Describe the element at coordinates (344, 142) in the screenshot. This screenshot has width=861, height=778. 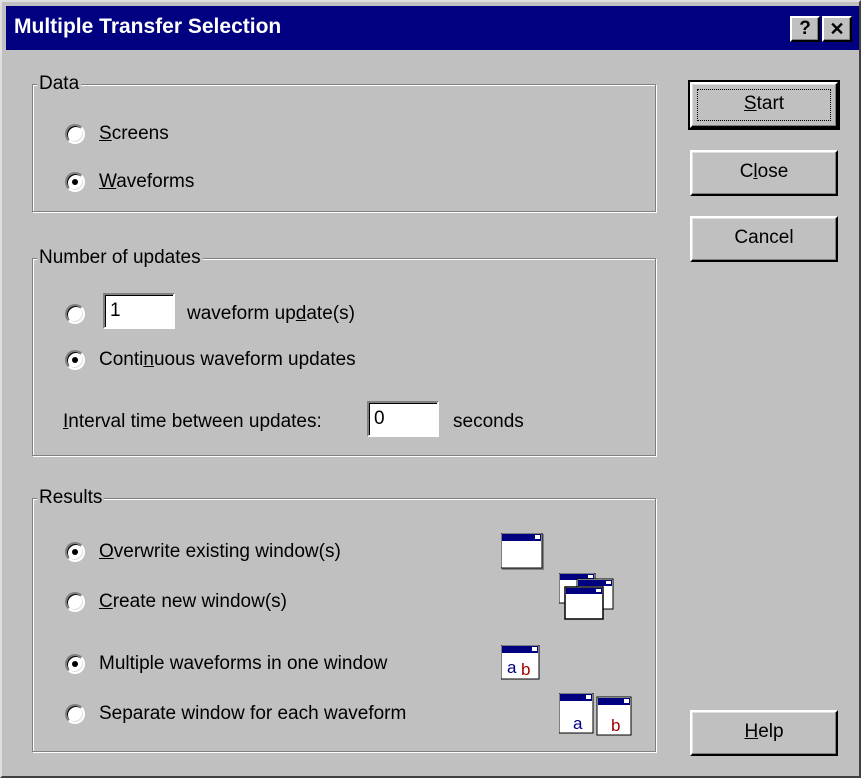
I see `data-group: Data Screens Waveforms` at that location.